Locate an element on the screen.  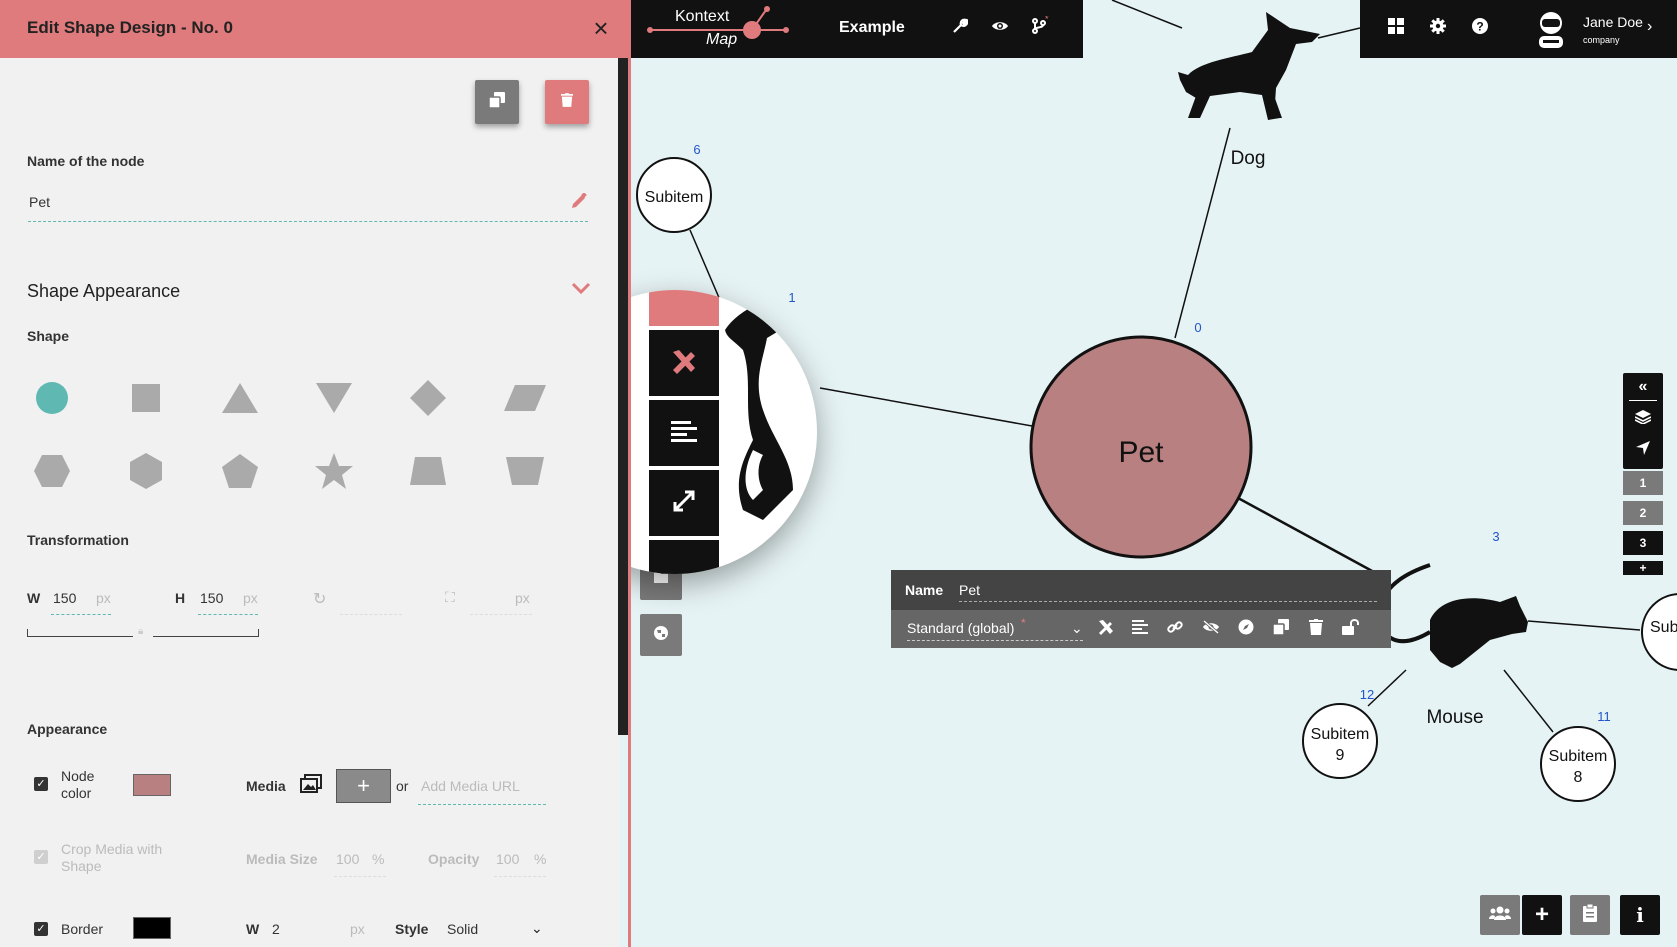
border-style-select: Solid is located at coordinates (462, 929).